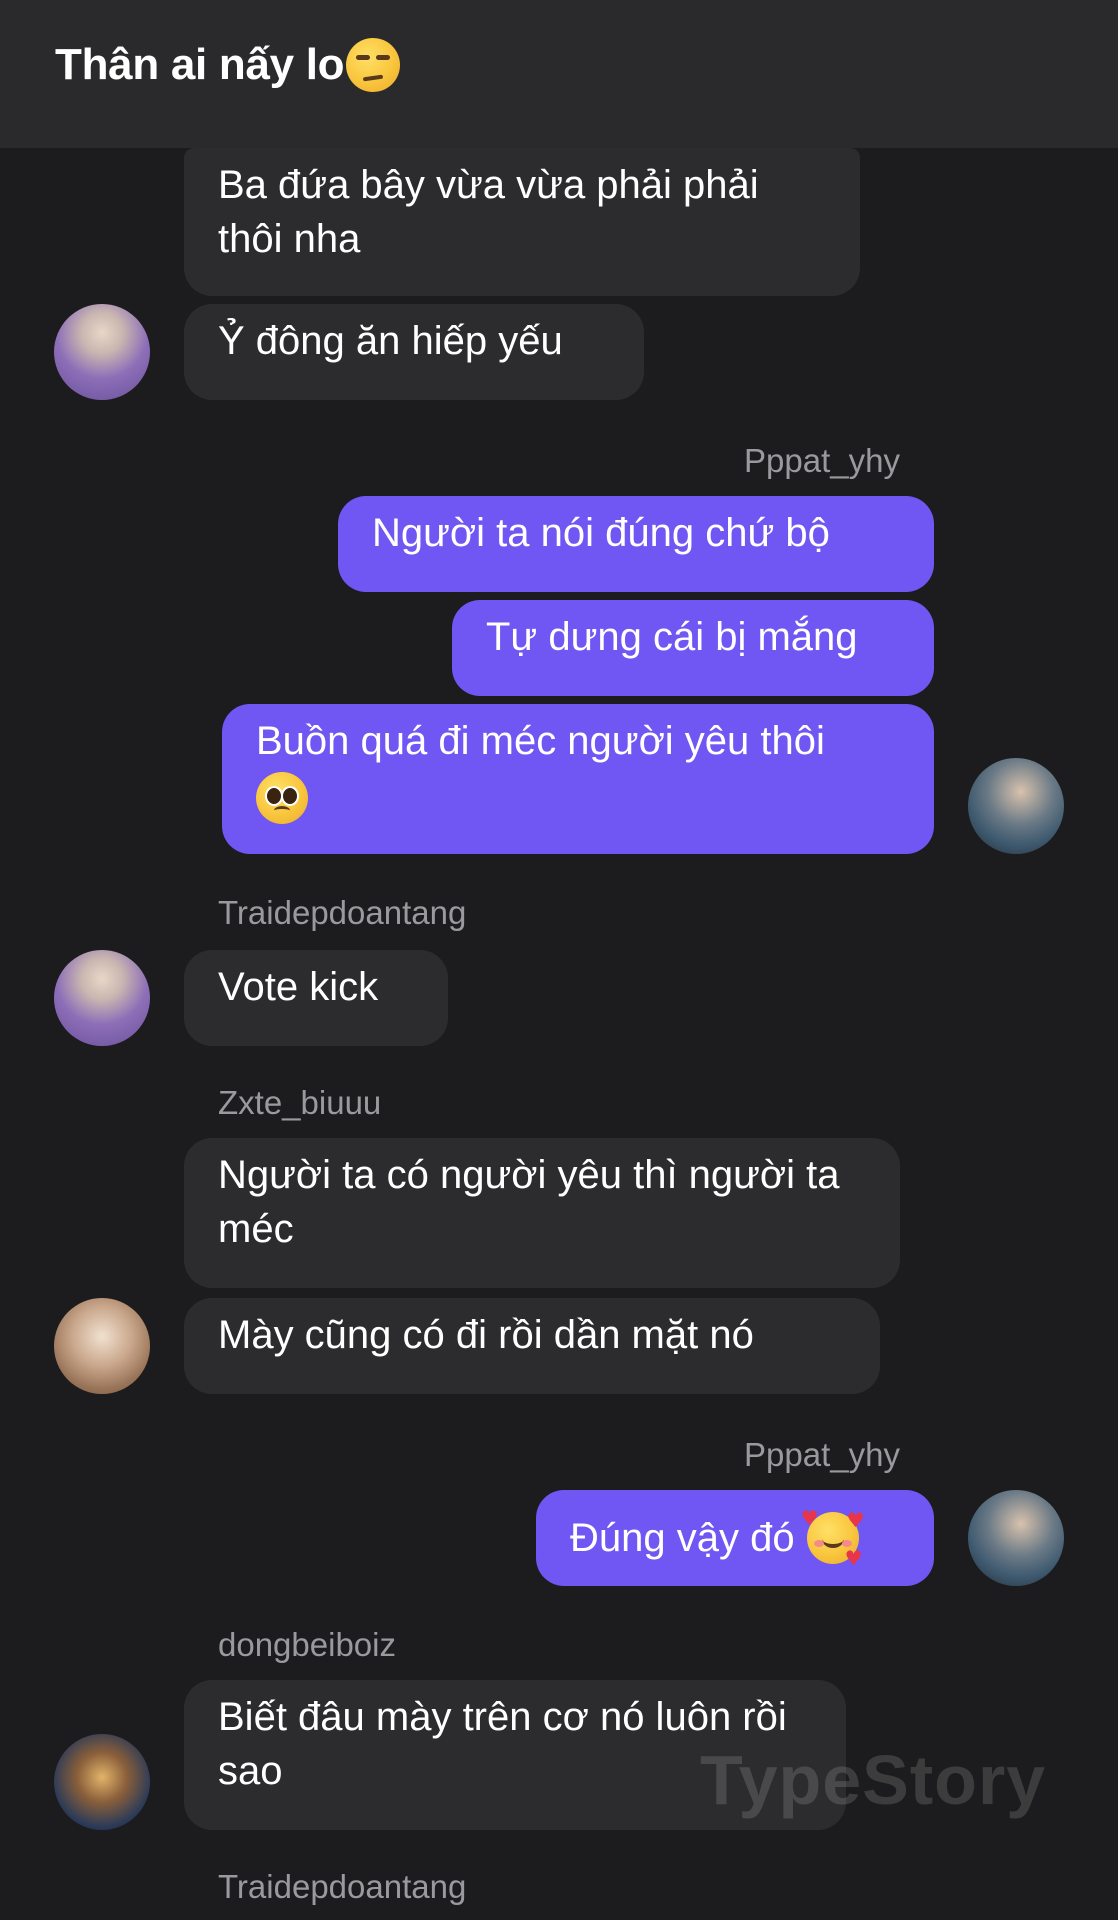 The image size is (1118, 1920). Describe the element at coordinates (559, 74) in the screenshot. I see `chat-header: Thân ai nấy lo` at that location.